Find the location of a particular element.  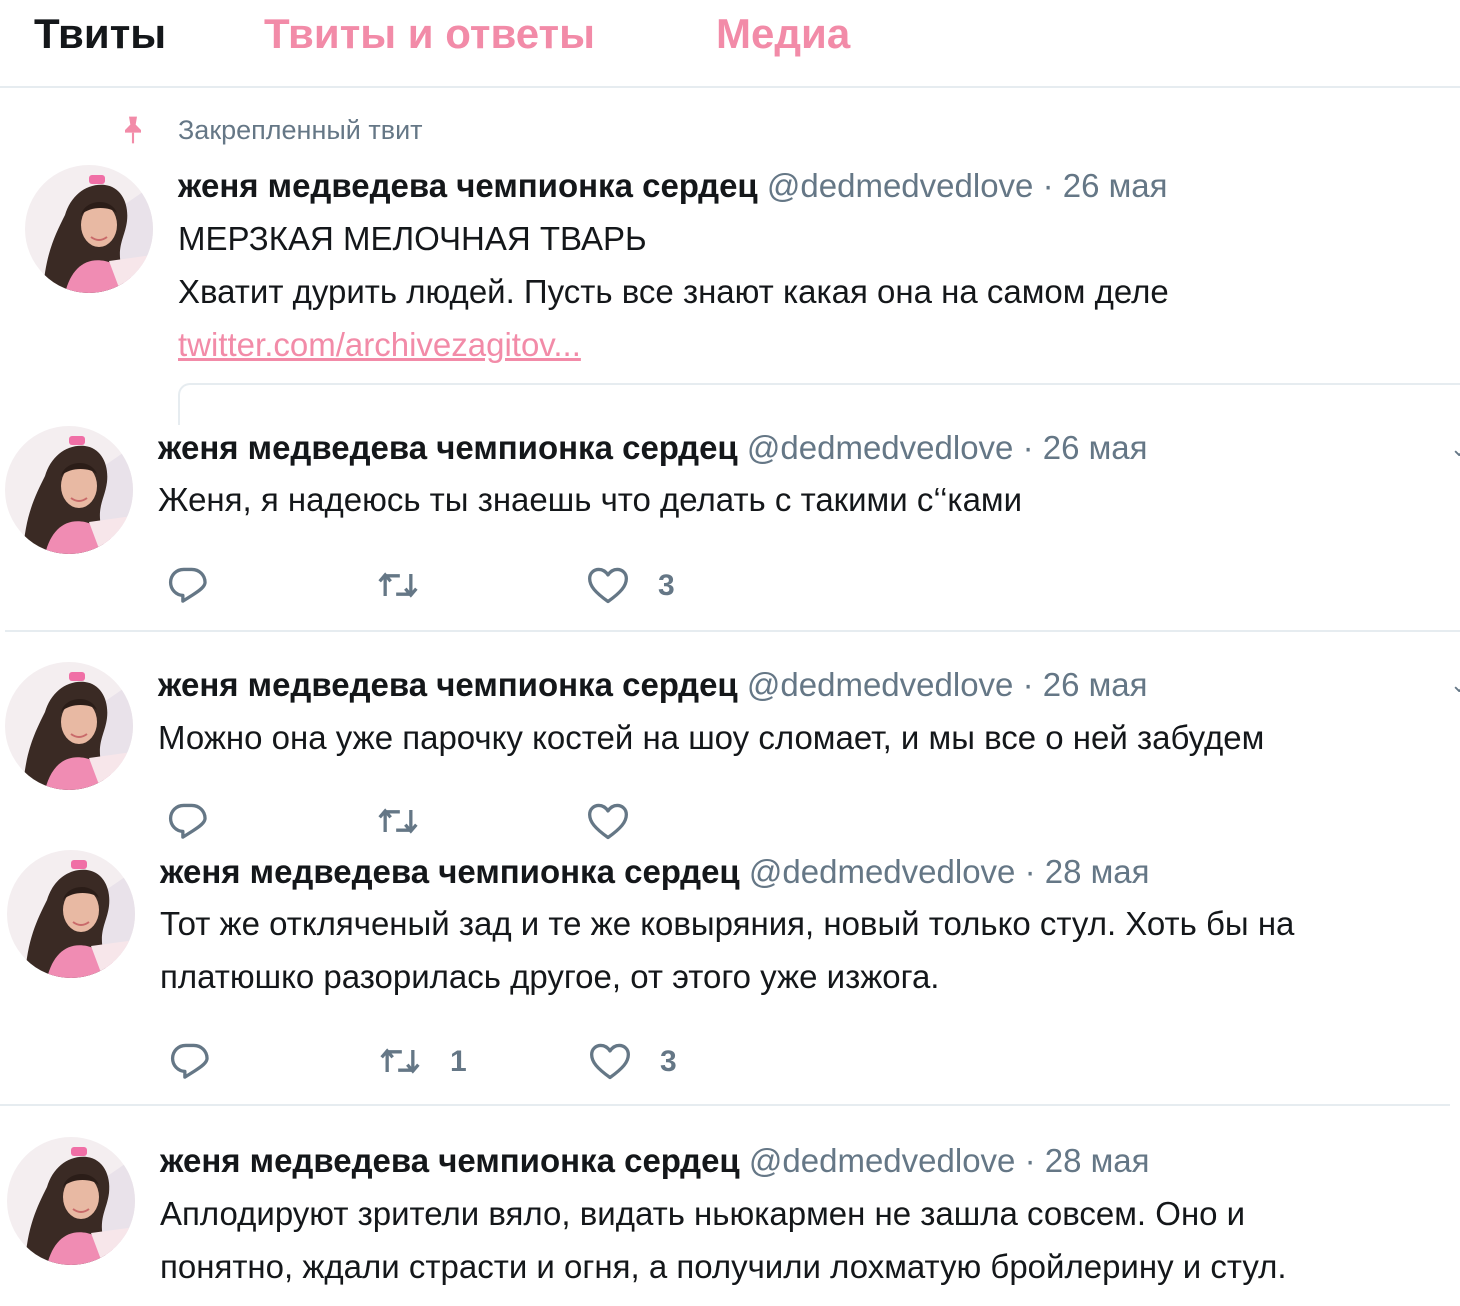

tweet-text-line: МЕРЗКАЯ МЕЛОЧНАЯ ТВАРЬ is located at coordinates (412, 238).